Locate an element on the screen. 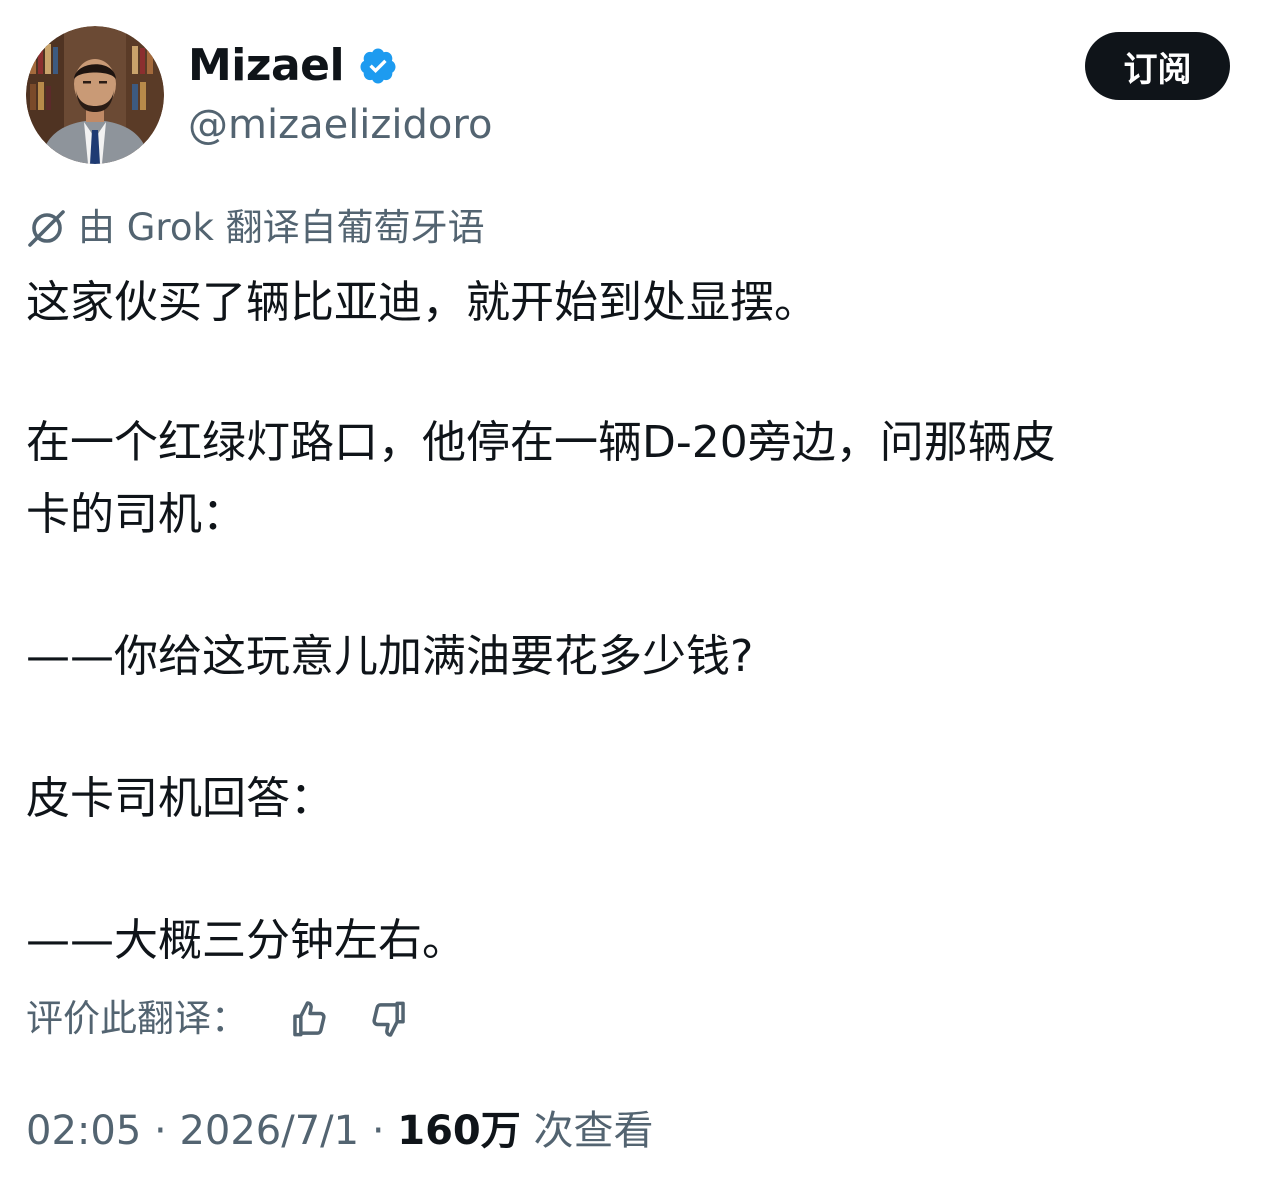  user-handle: @mizaelizidoro is located at coordinates (340, 125).